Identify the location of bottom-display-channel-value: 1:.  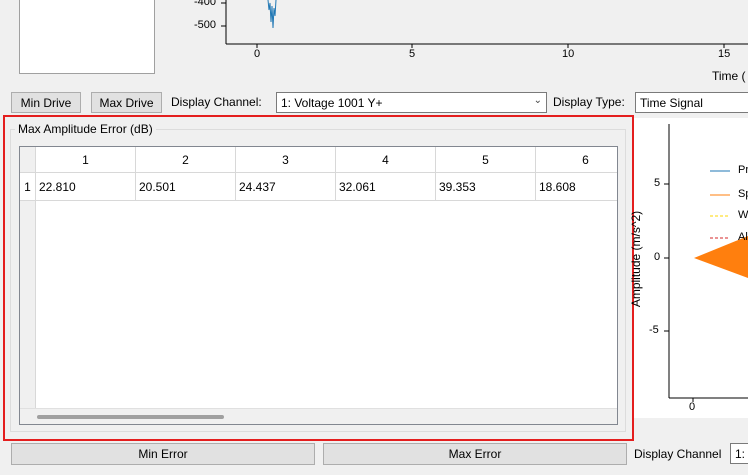
(740, 453).